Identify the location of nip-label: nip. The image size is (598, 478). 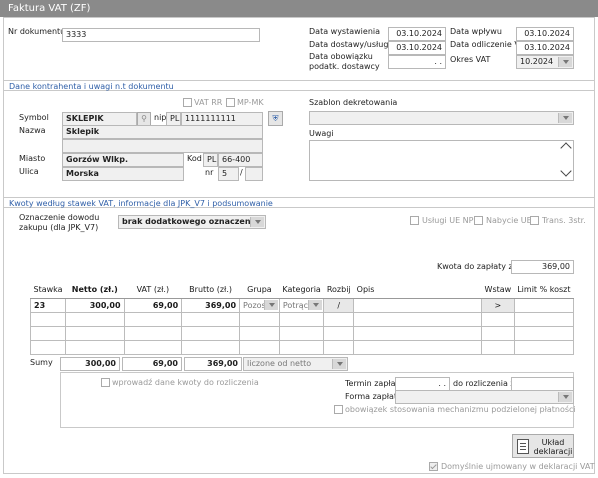
(160, 117).